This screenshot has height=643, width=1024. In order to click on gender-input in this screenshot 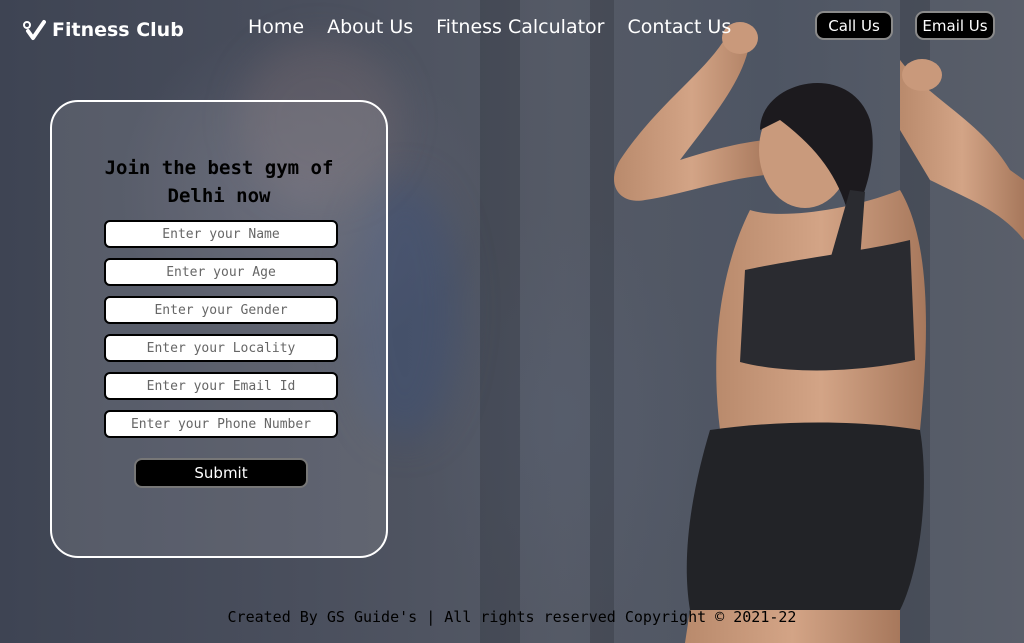, I will do `click(221, 310)`.